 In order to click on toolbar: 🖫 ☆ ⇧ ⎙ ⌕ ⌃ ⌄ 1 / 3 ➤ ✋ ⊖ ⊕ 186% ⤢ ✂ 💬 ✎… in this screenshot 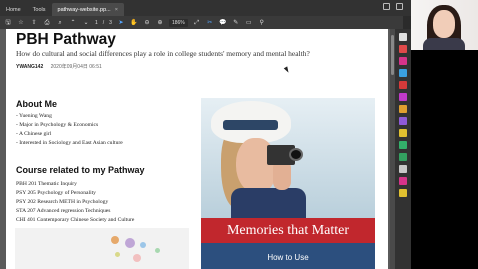, I will do `click(201, 22)`.